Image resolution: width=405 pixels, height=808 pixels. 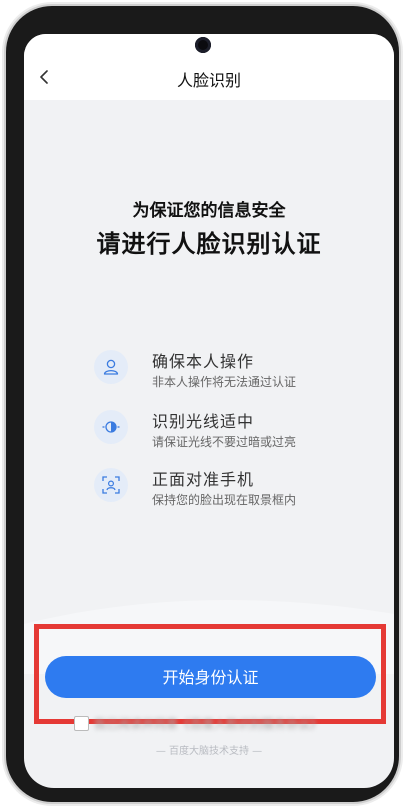 What do you see at coordinates (234, 373) in the screenshot?
I see `tip-item-own-operation: 确保本人操作 非本人操作将无法通过认证` at bounding box center [234, 373].